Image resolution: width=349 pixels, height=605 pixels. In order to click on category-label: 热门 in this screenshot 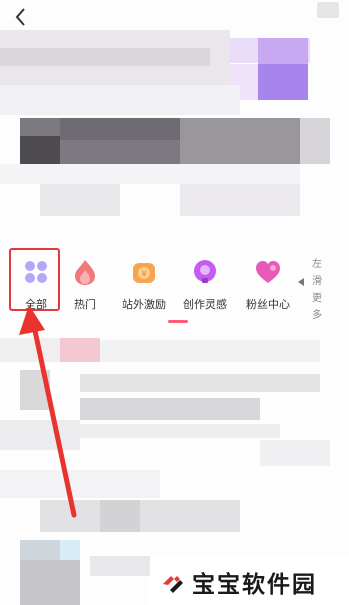, I will do `click(85, 304)`.